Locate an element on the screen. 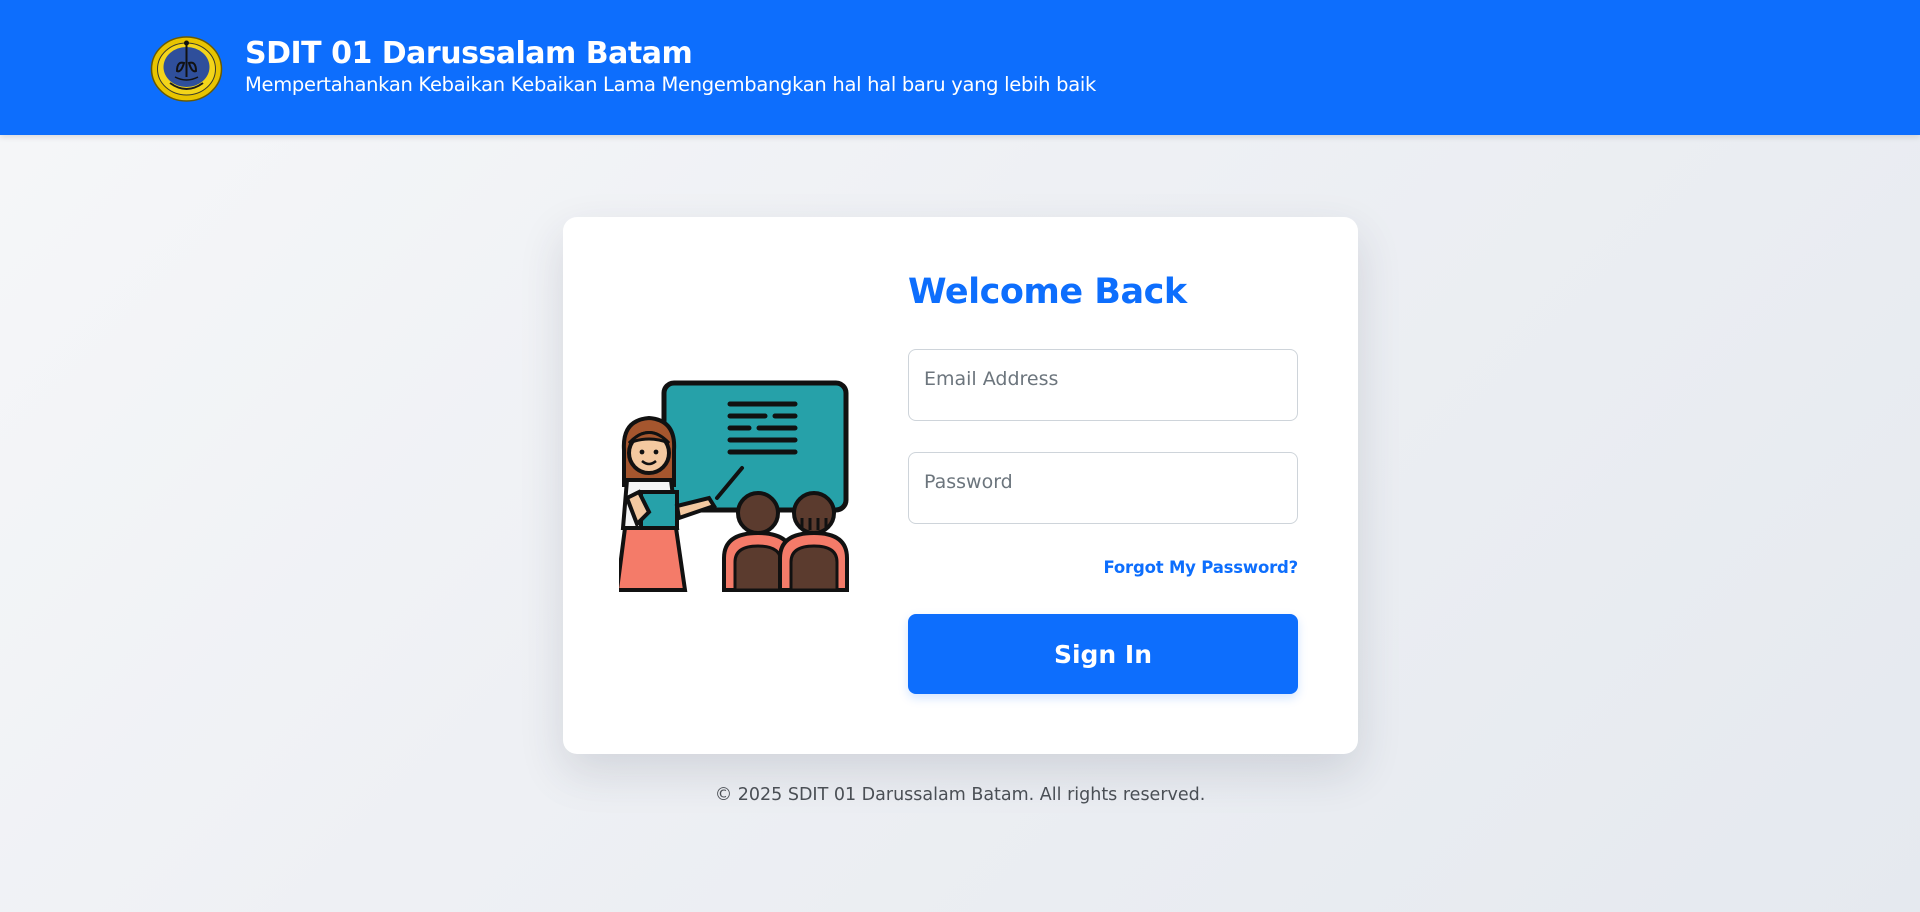 This screenshot has width=1920, height=912. password-input is located at coordinates (1103, 488).